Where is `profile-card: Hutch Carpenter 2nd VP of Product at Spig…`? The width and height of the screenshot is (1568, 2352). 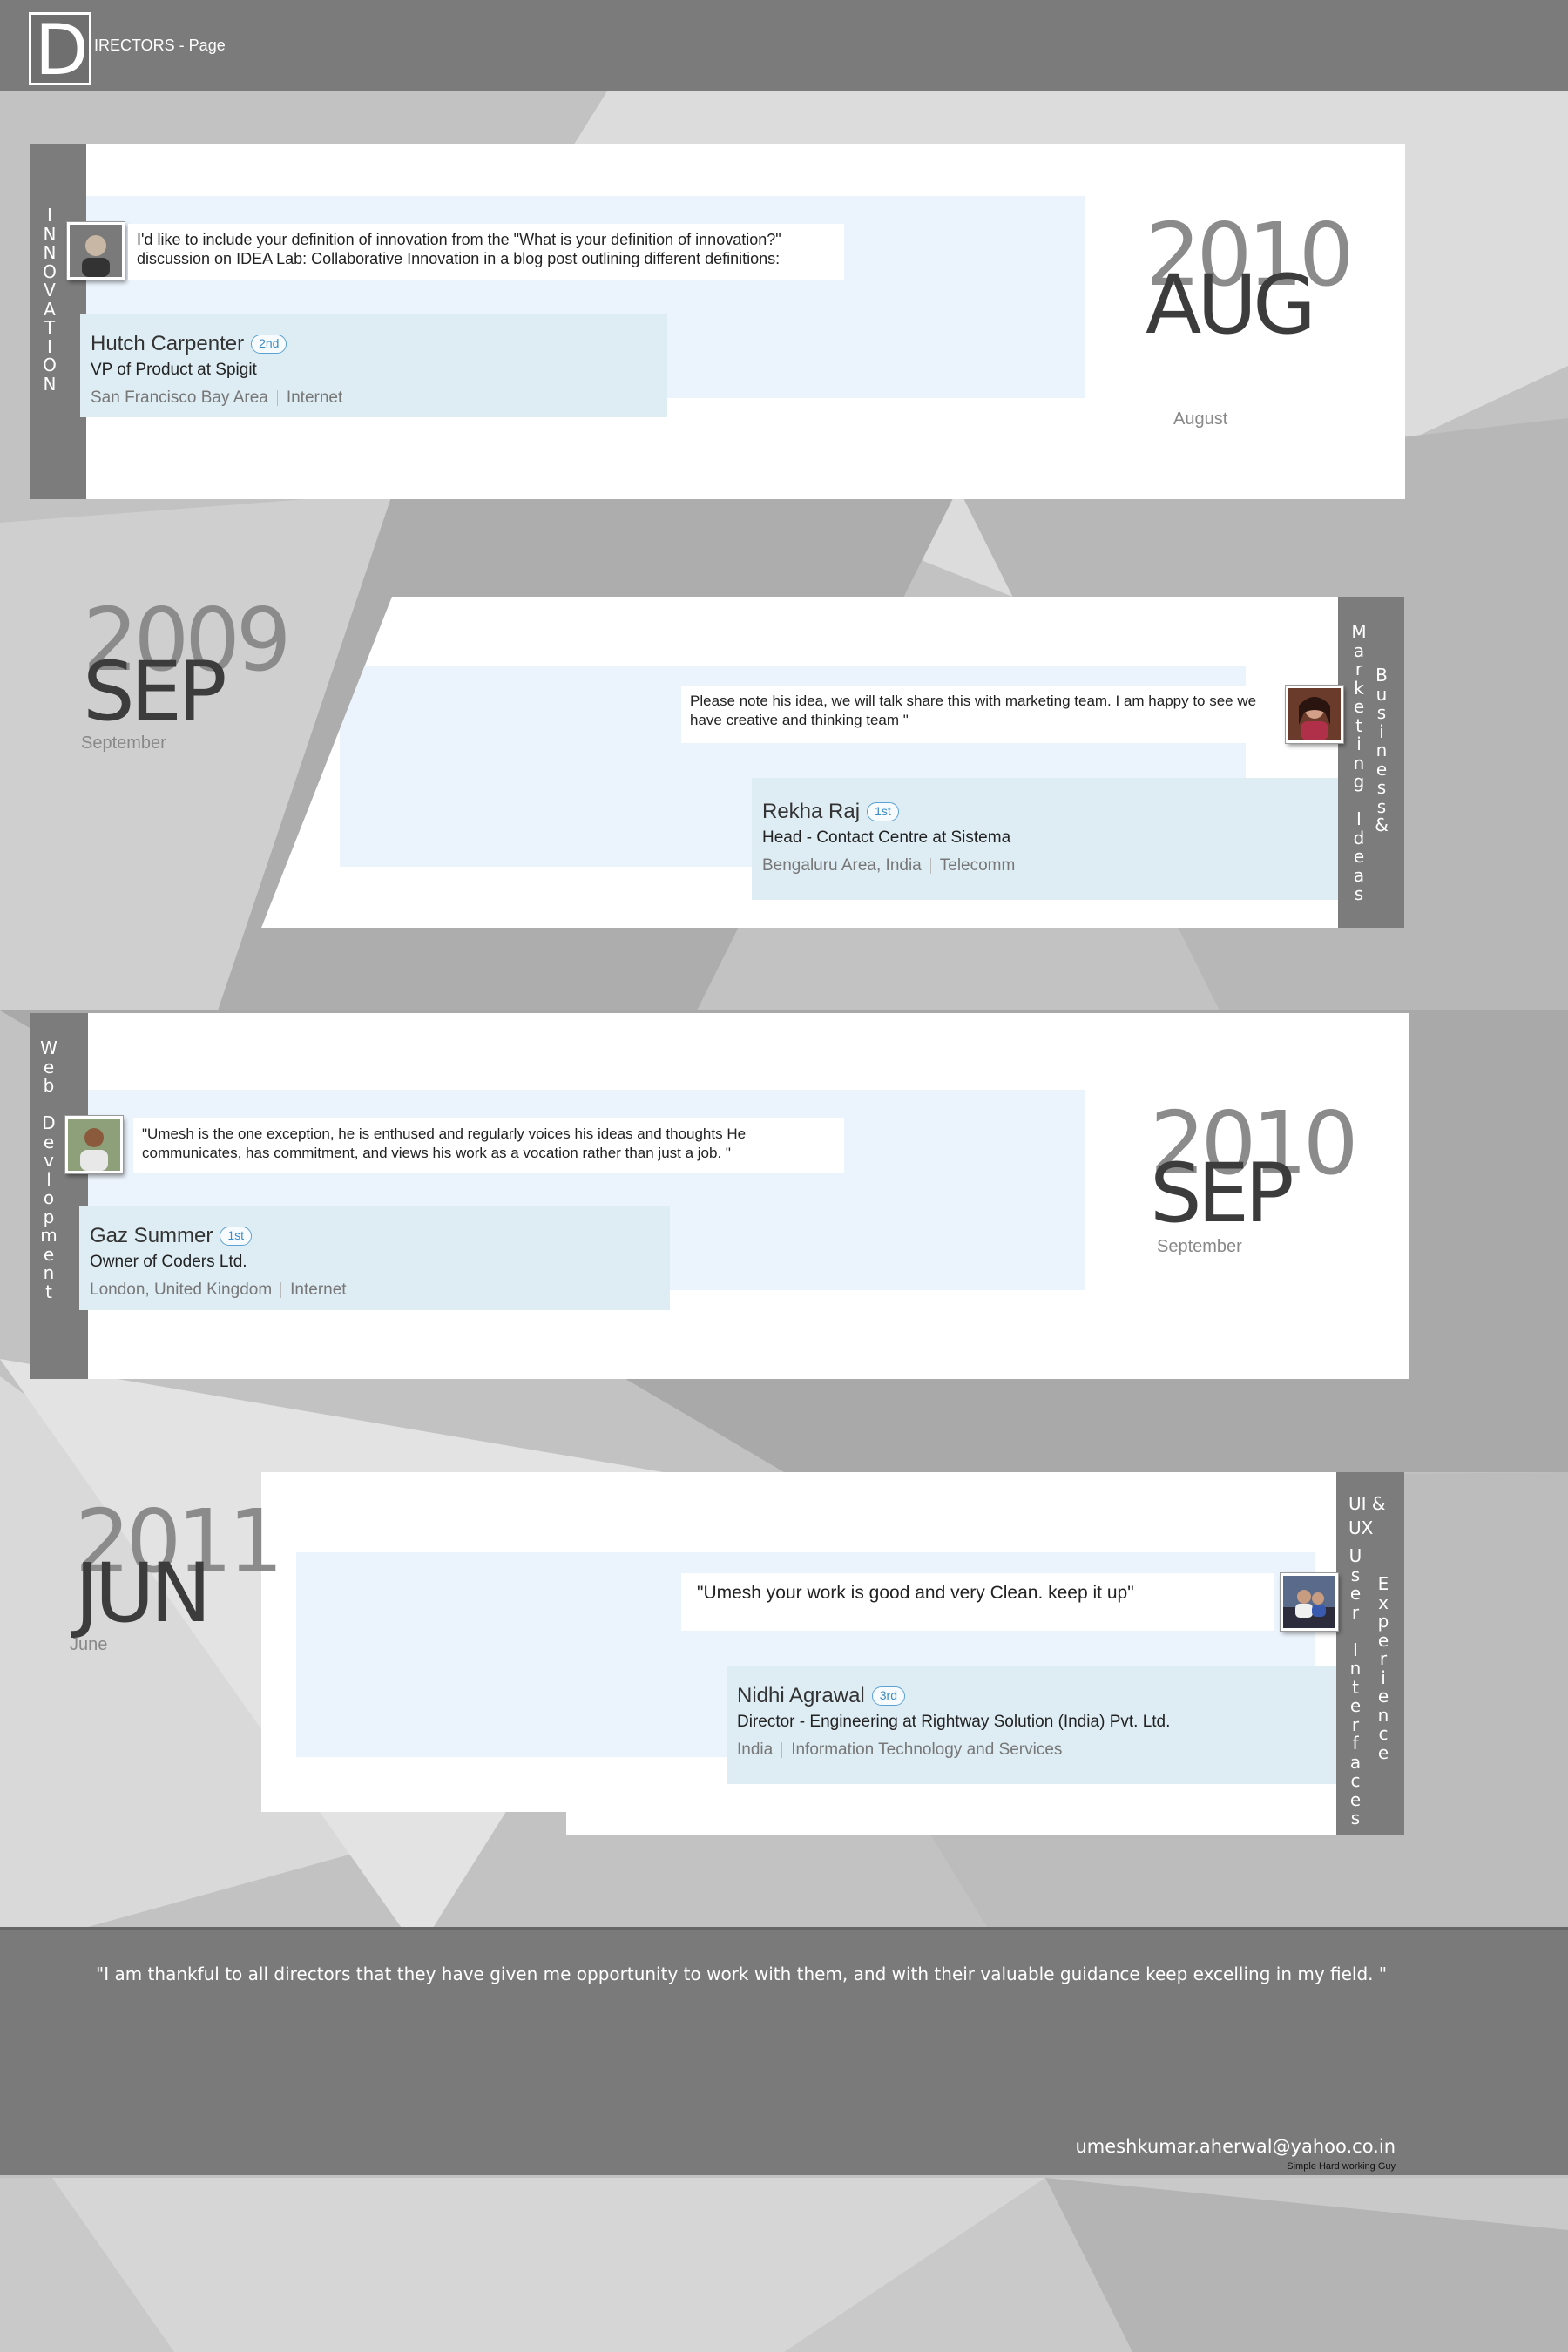 profile-card: Hutch Carpenter 2nd VP of Product at Spig… is located at coordinates (373, 366).